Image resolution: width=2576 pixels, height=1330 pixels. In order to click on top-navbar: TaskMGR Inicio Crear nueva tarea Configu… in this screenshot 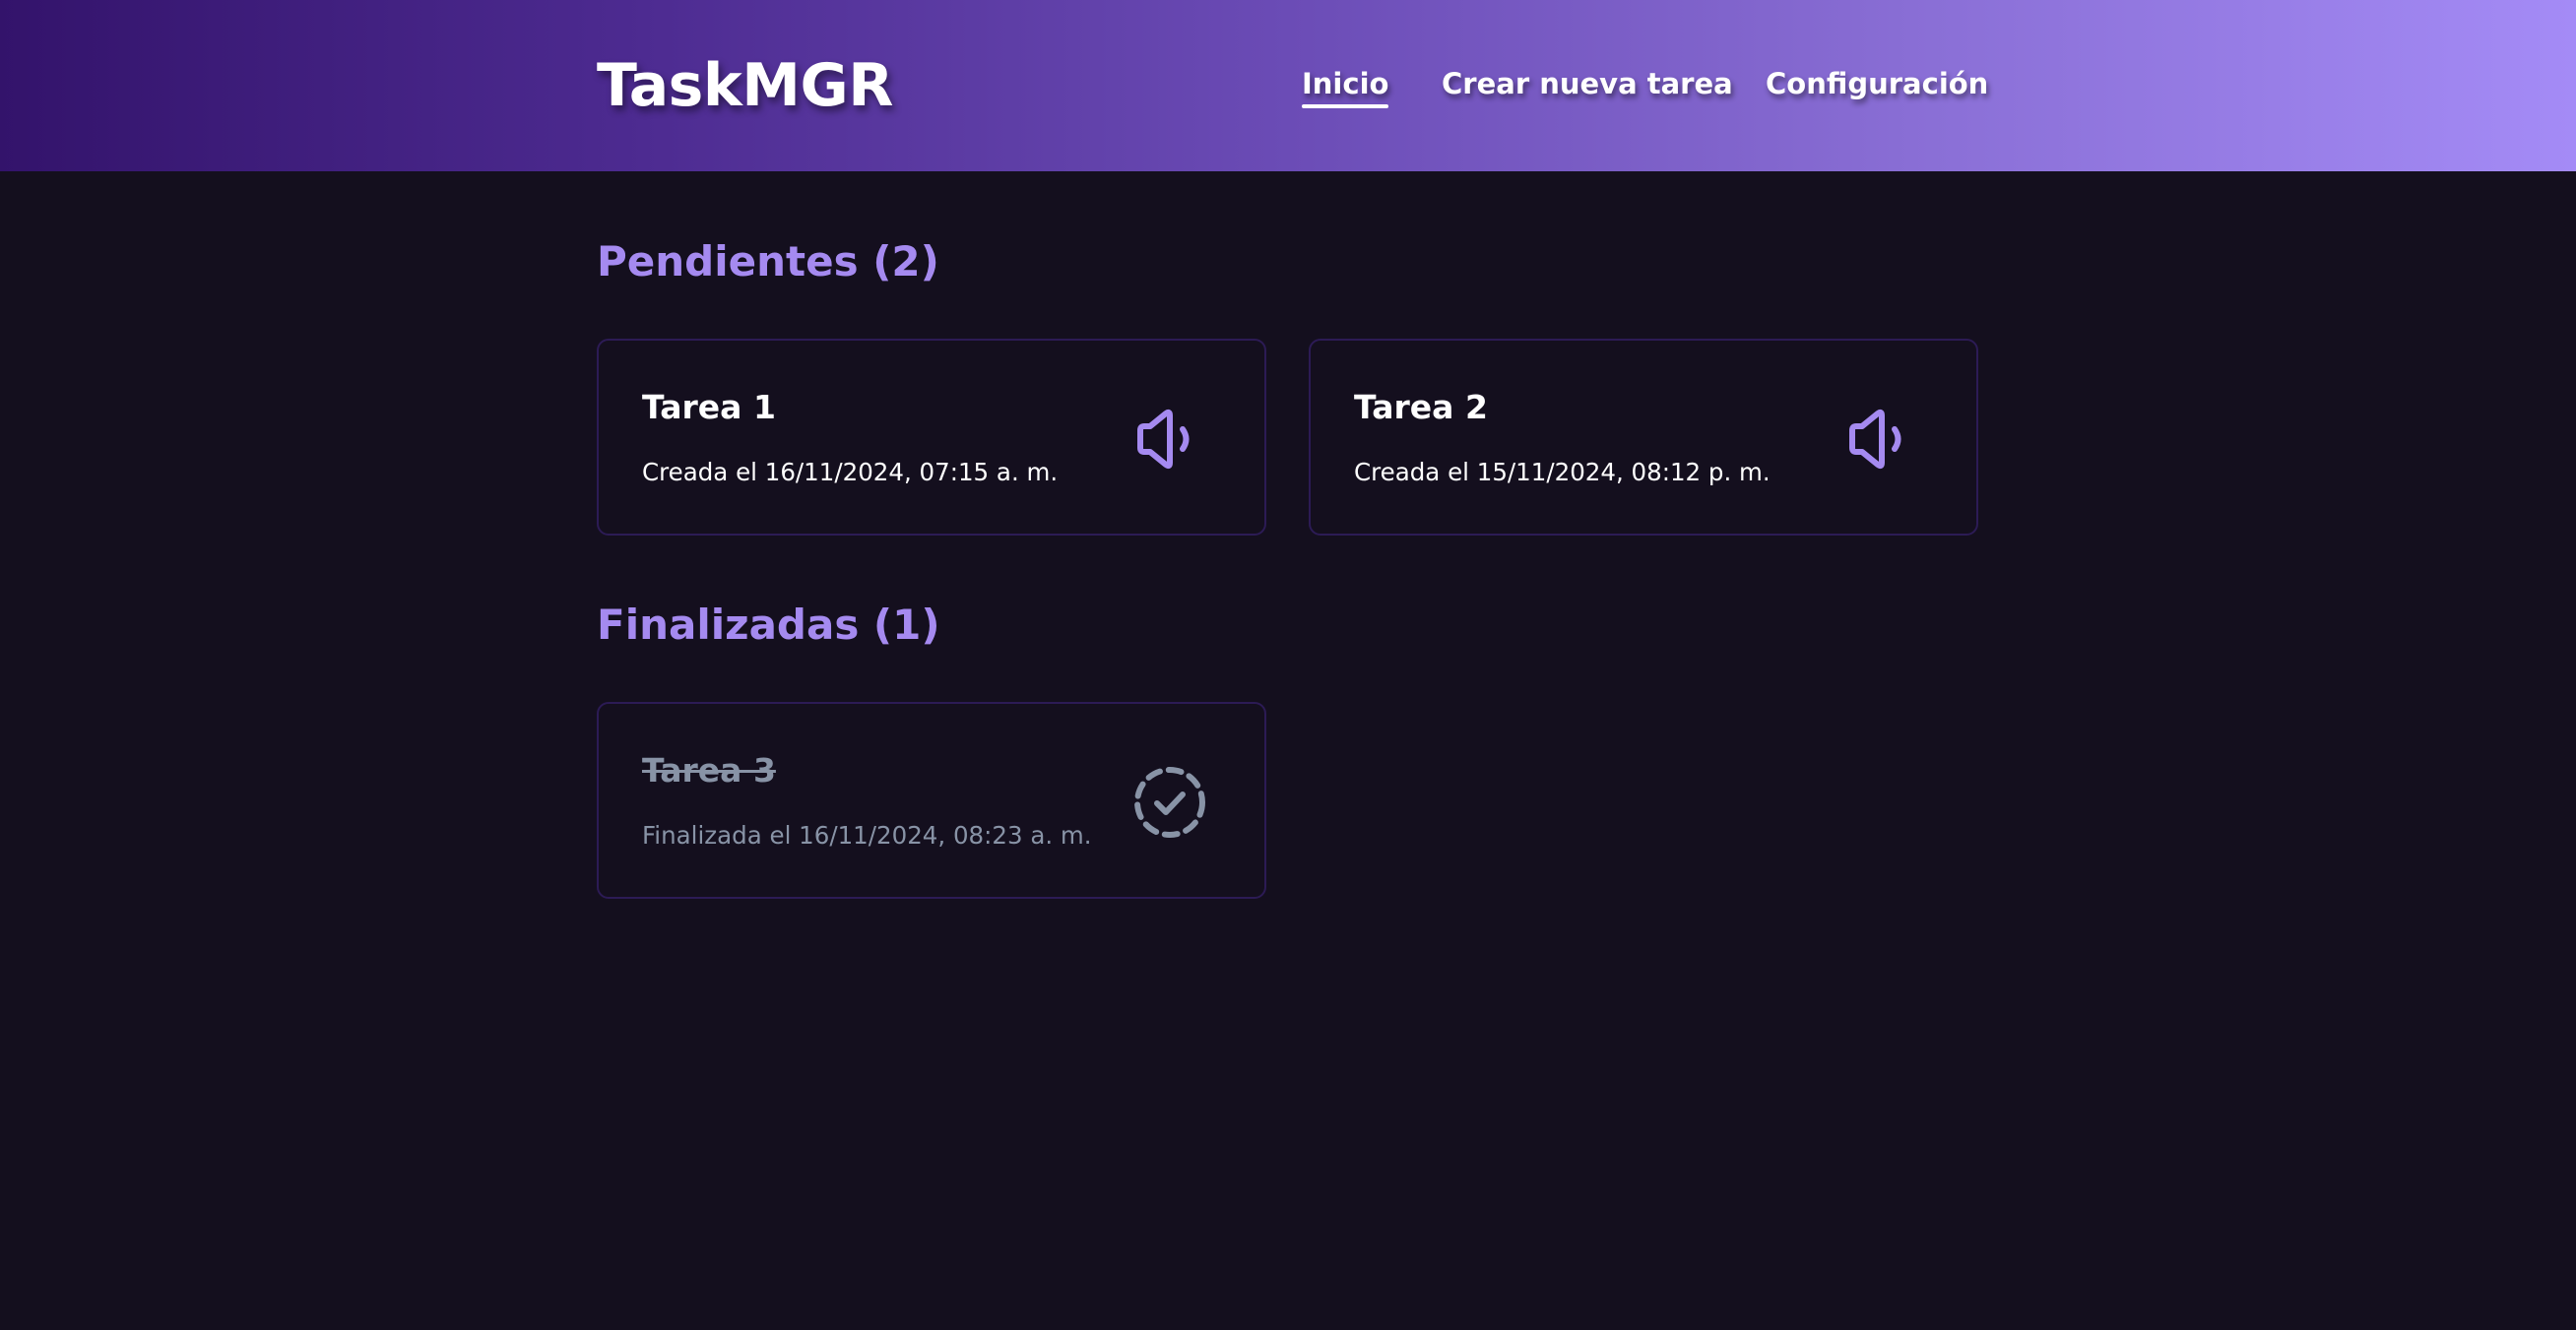, I will do `click(1288, 85)`.